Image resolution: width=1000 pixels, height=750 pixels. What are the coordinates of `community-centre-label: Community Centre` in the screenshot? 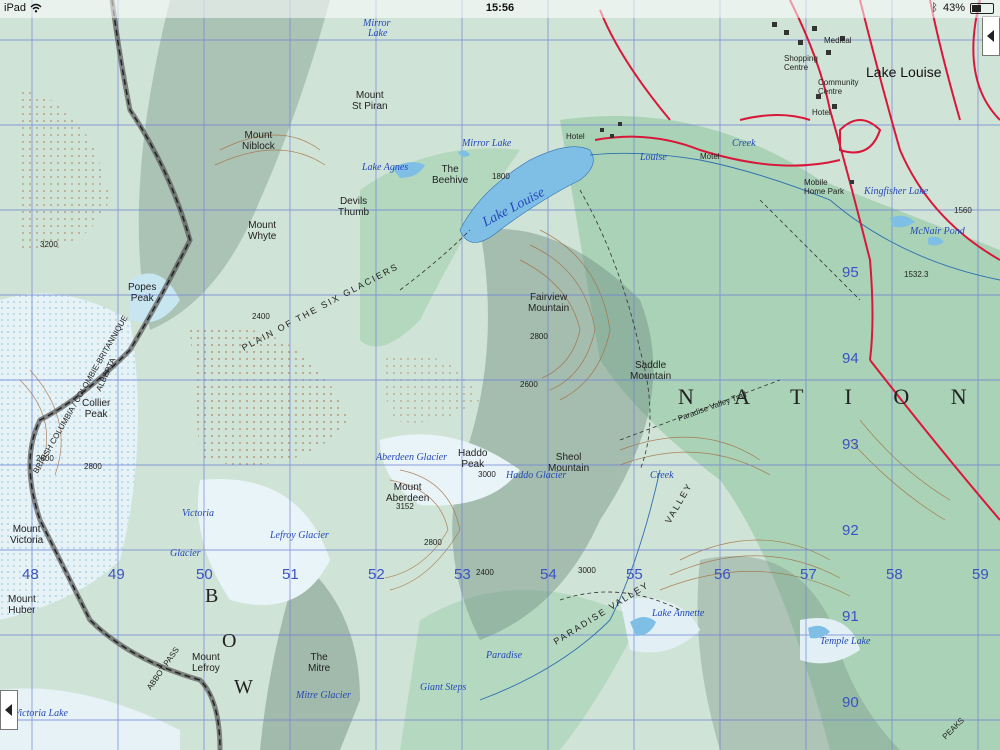 It's located at (843, 87).